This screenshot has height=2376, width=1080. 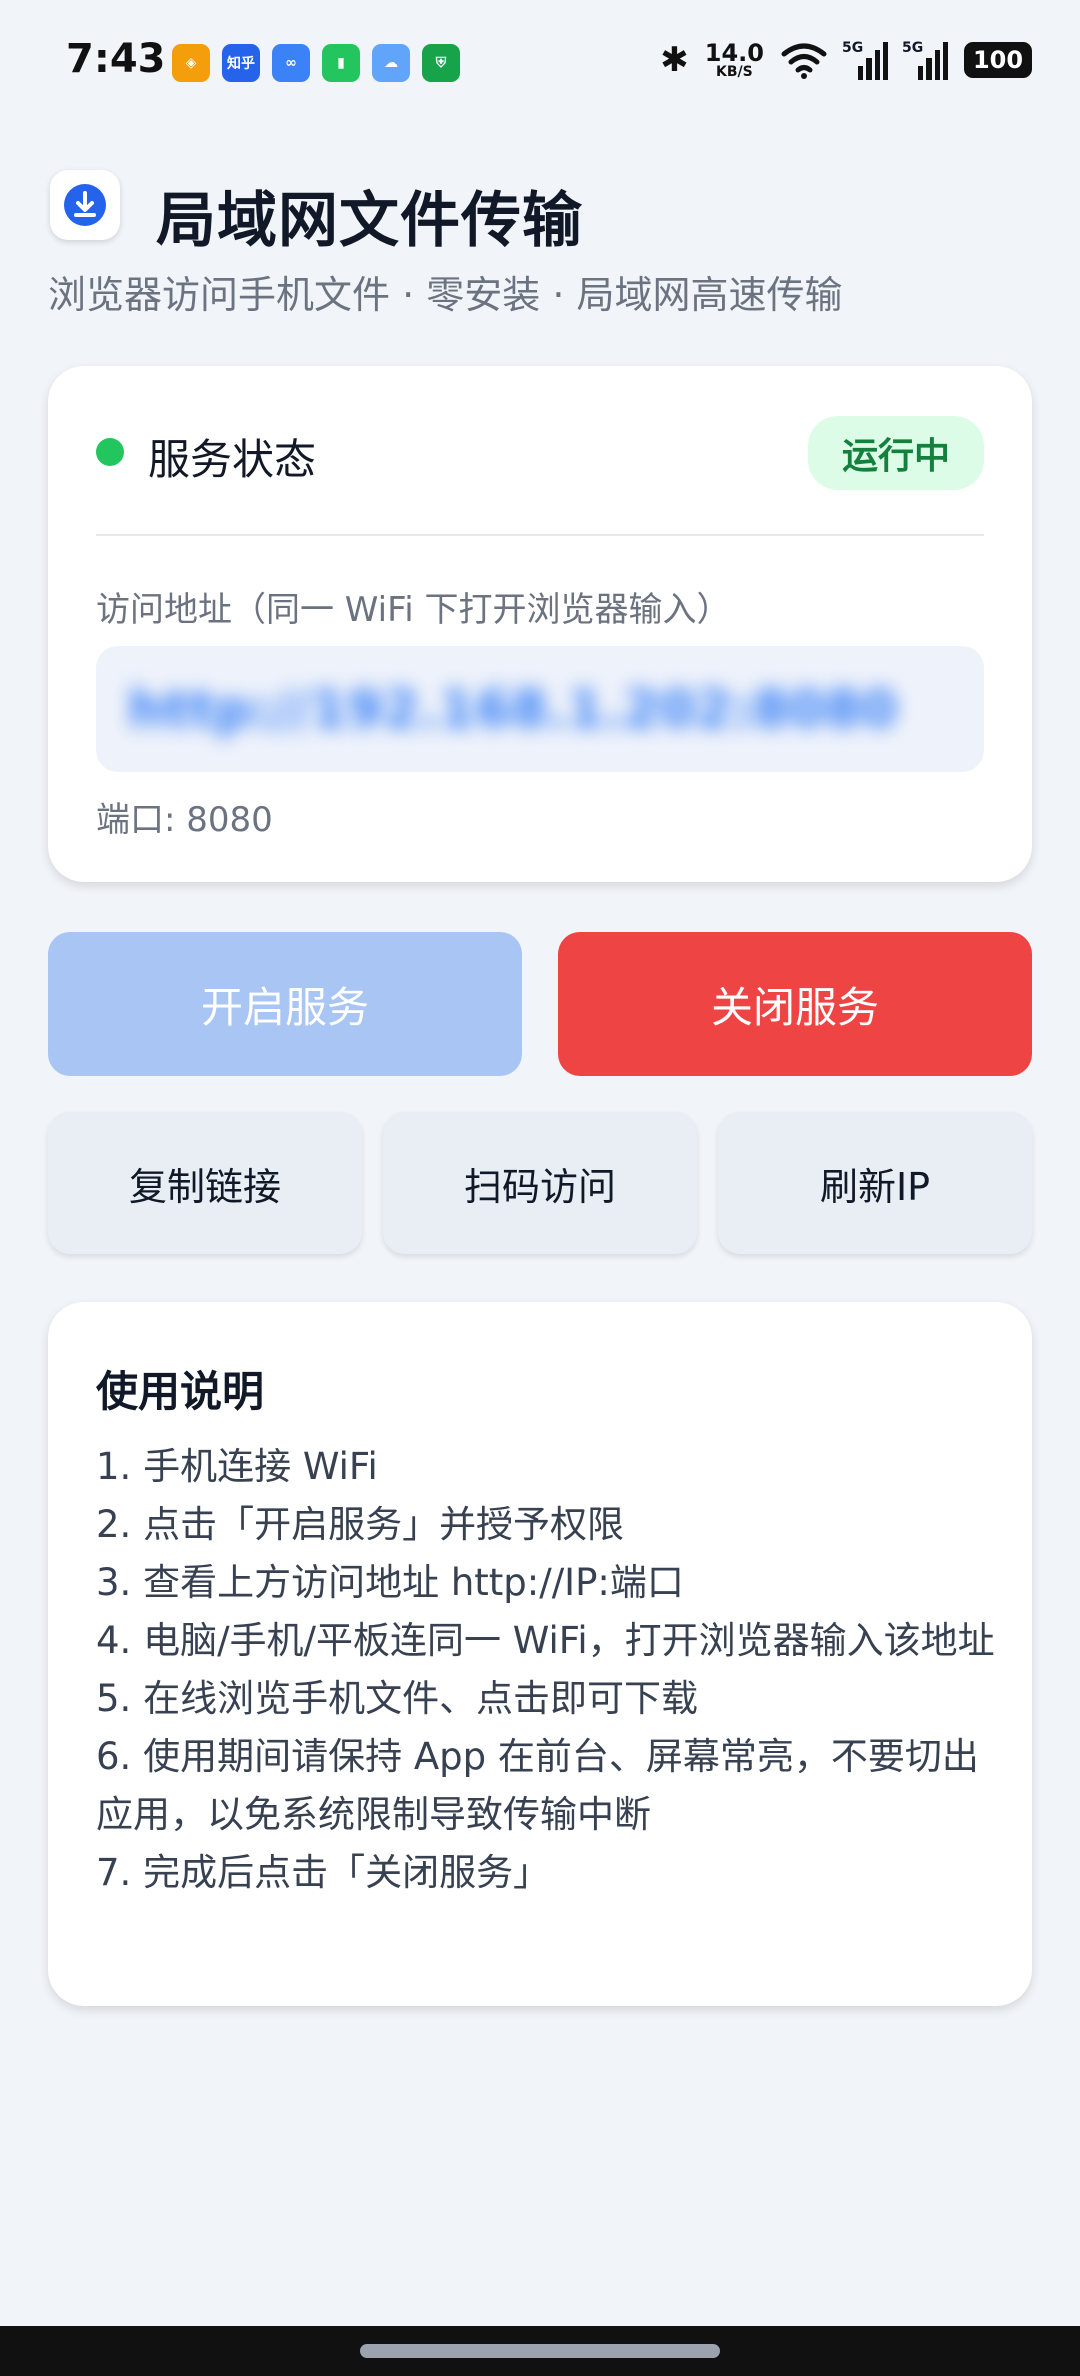 I want to click on notification-icons: ◈ 知乎 ∞ ▮ ☁ ⛨, so click(x=316, y=63).